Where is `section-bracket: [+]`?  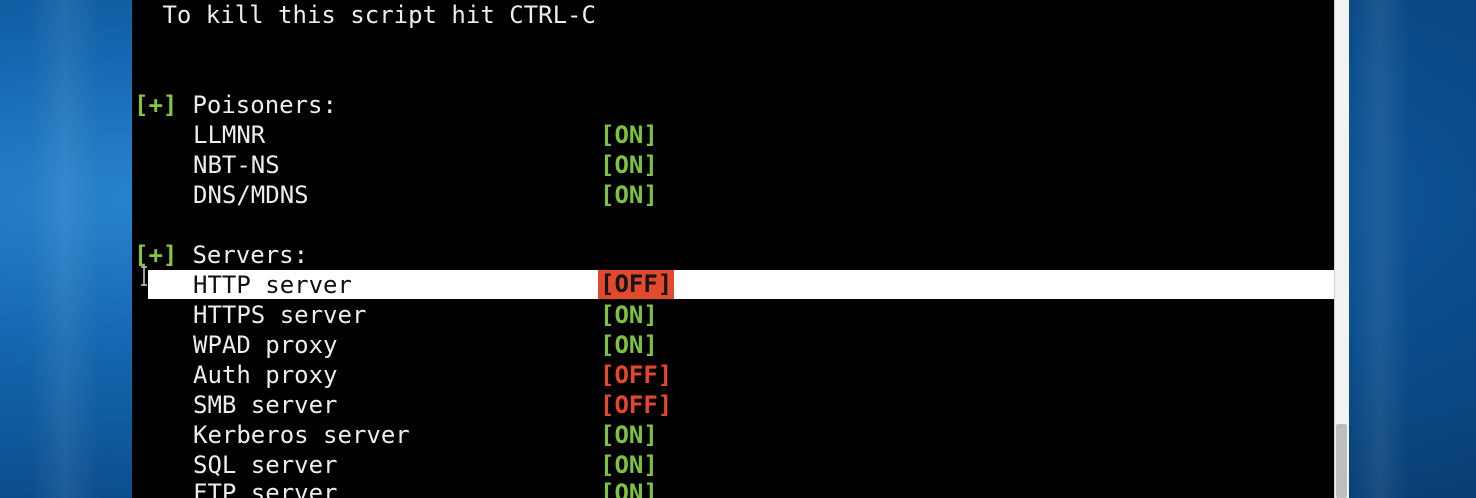 section-bracket: [+] is located at coordinates (156, 105).